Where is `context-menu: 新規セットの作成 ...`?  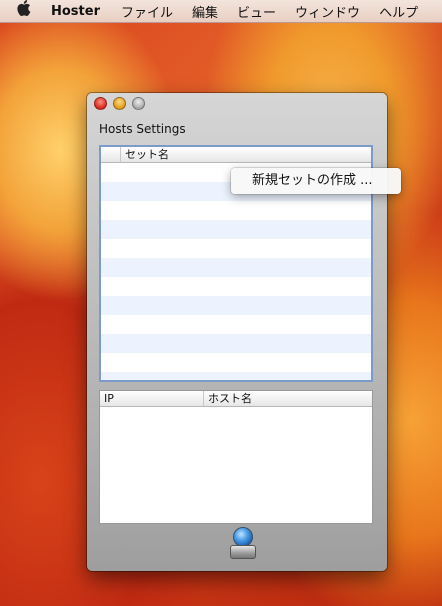
context-menu: 新規セットの作成 ... is located at coordinates (316, 181).